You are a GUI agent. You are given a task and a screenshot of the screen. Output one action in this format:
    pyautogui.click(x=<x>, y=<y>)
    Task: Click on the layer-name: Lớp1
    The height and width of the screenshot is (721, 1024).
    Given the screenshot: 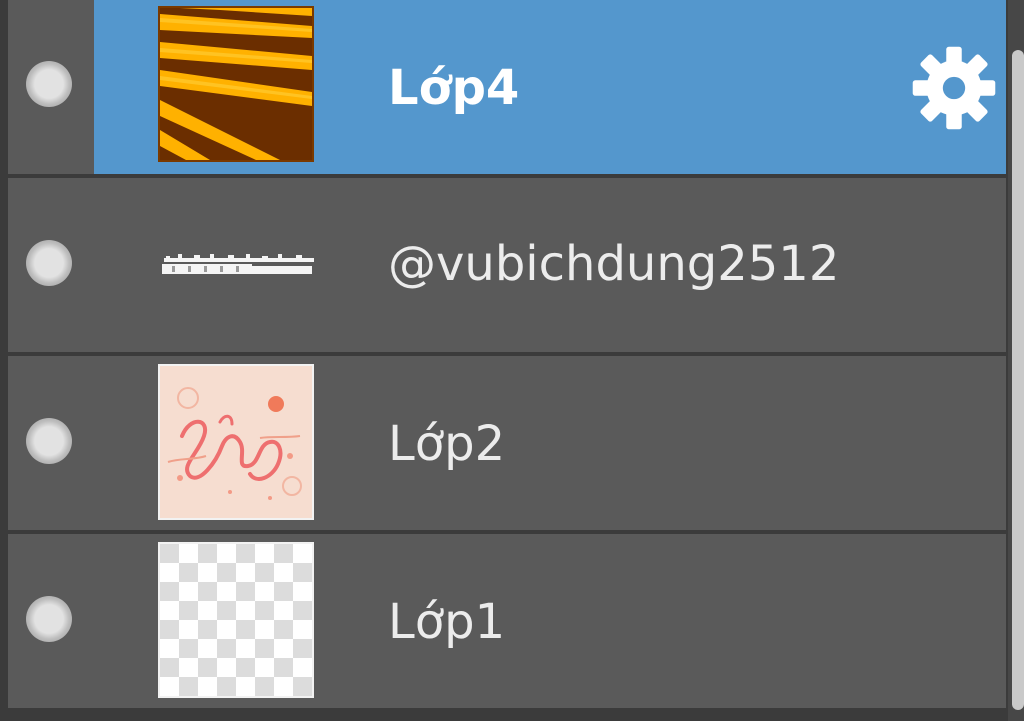 What is the action you would take?
    pyautogui.click(x=447, y=622)
    